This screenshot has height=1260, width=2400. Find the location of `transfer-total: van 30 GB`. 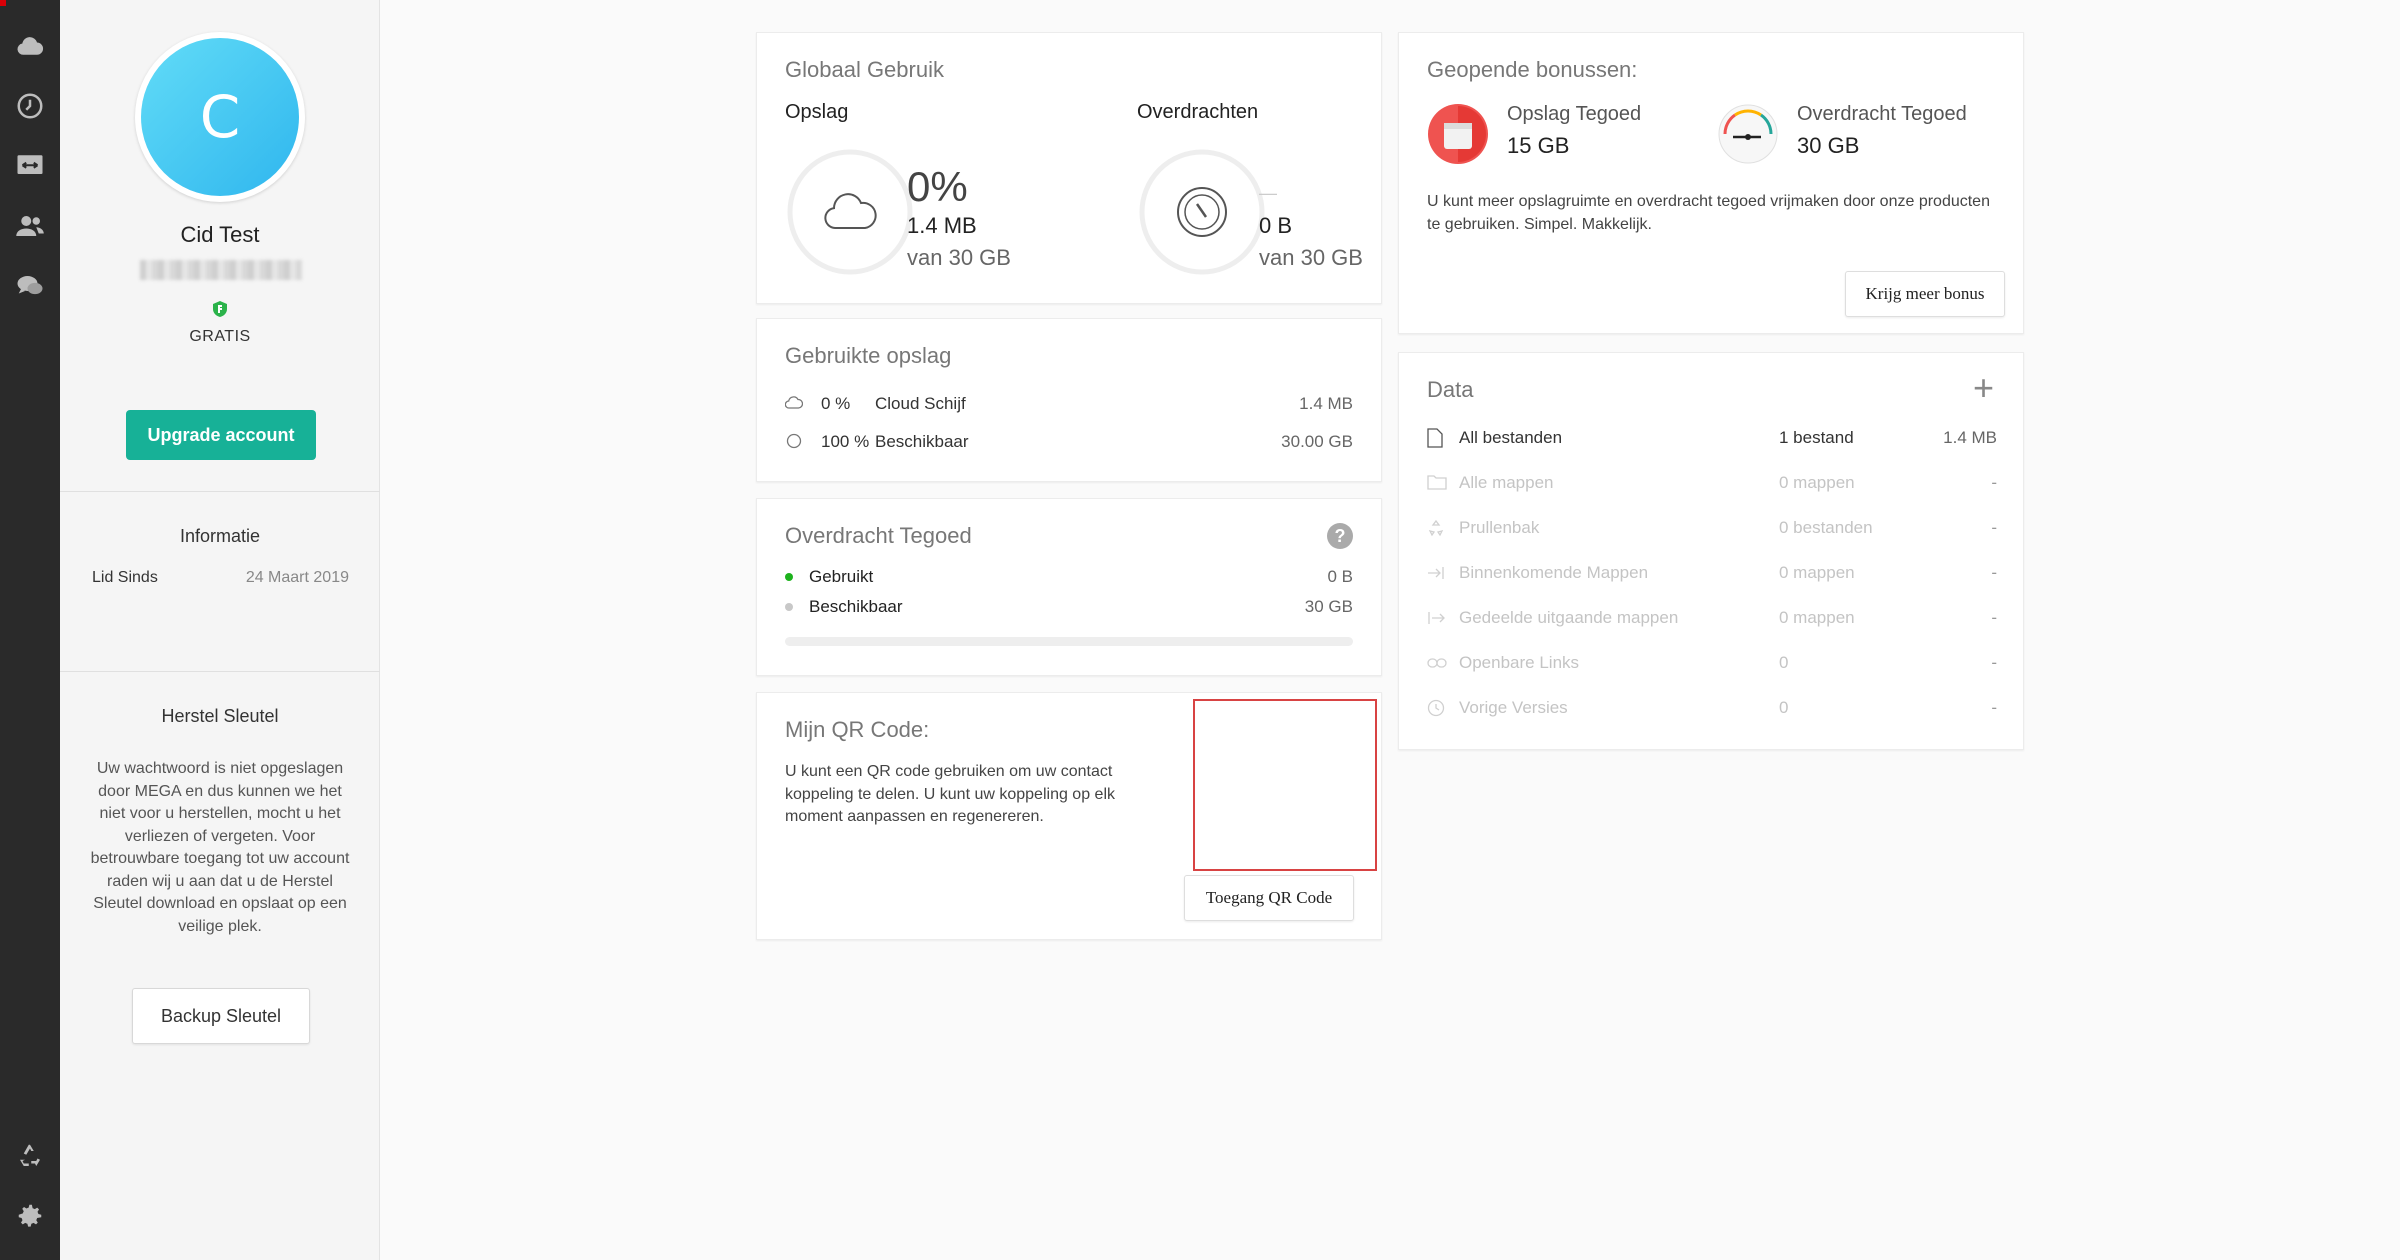

transfer-total: van 30 GB is located at coordinates (1311, 257).